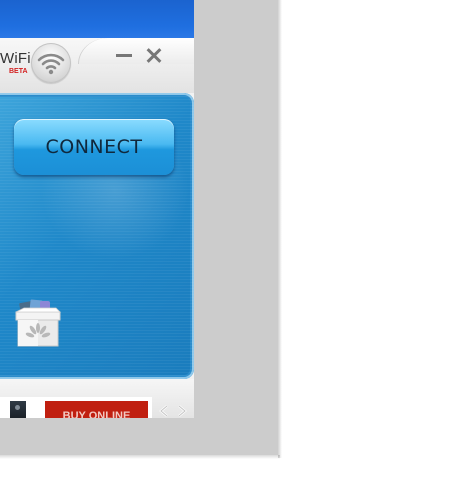 The width and height of the screenshot is (473, 496). I want to click on wifi-signal-icon, so click(51, 64).